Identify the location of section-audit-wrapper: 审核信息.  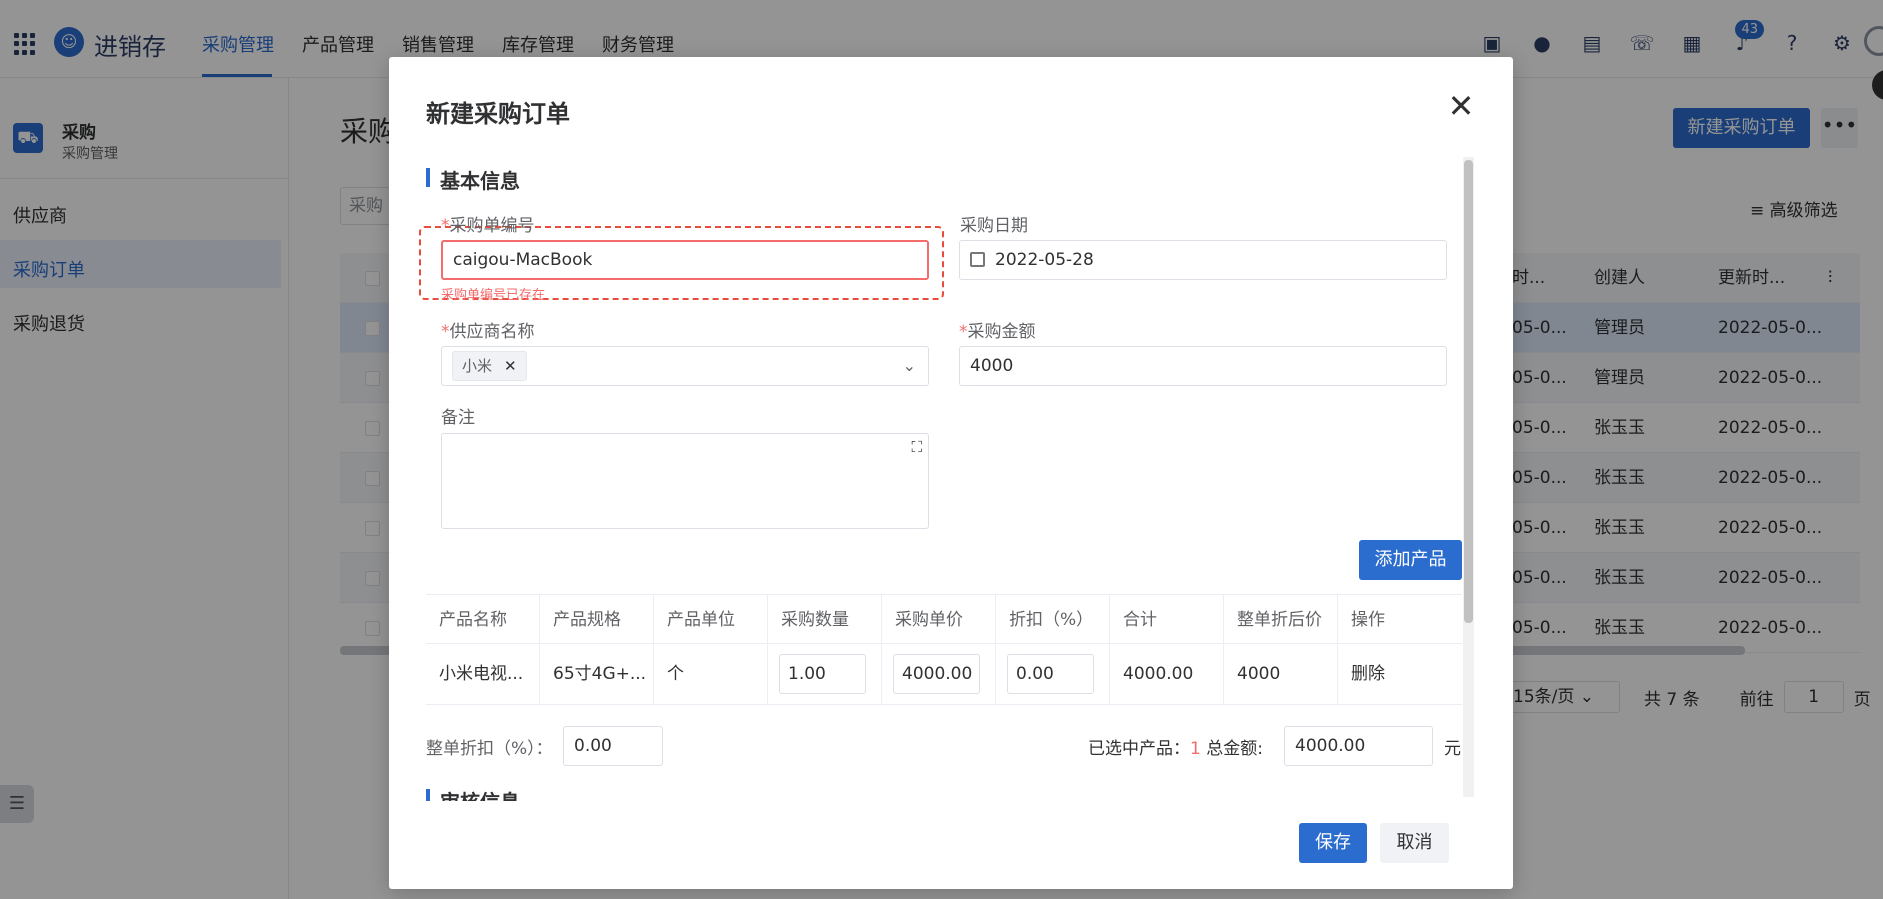
(473, 792).